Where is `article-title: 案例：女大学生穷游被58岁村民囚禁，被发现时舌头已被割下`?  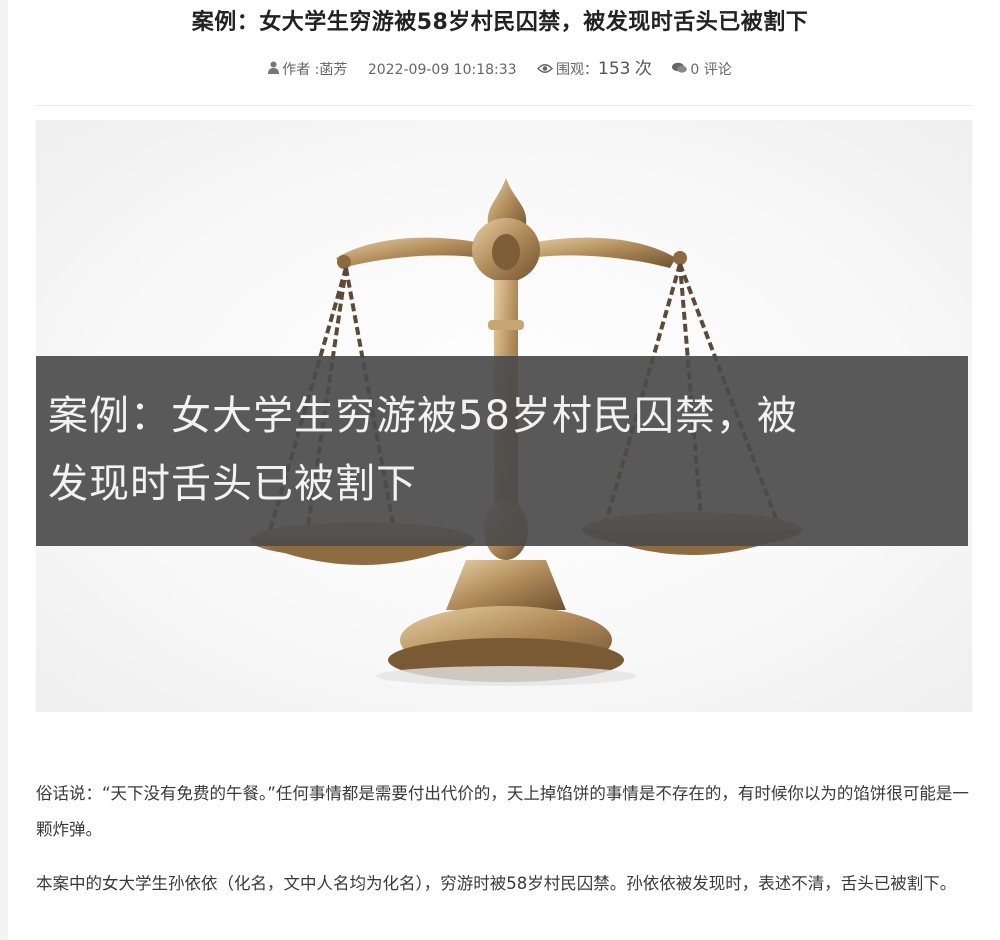 article-title: 案例：女大学生穷游被58岁村民囚禁，被发现时舌头已被割下 is located at coordinates (500, 22).